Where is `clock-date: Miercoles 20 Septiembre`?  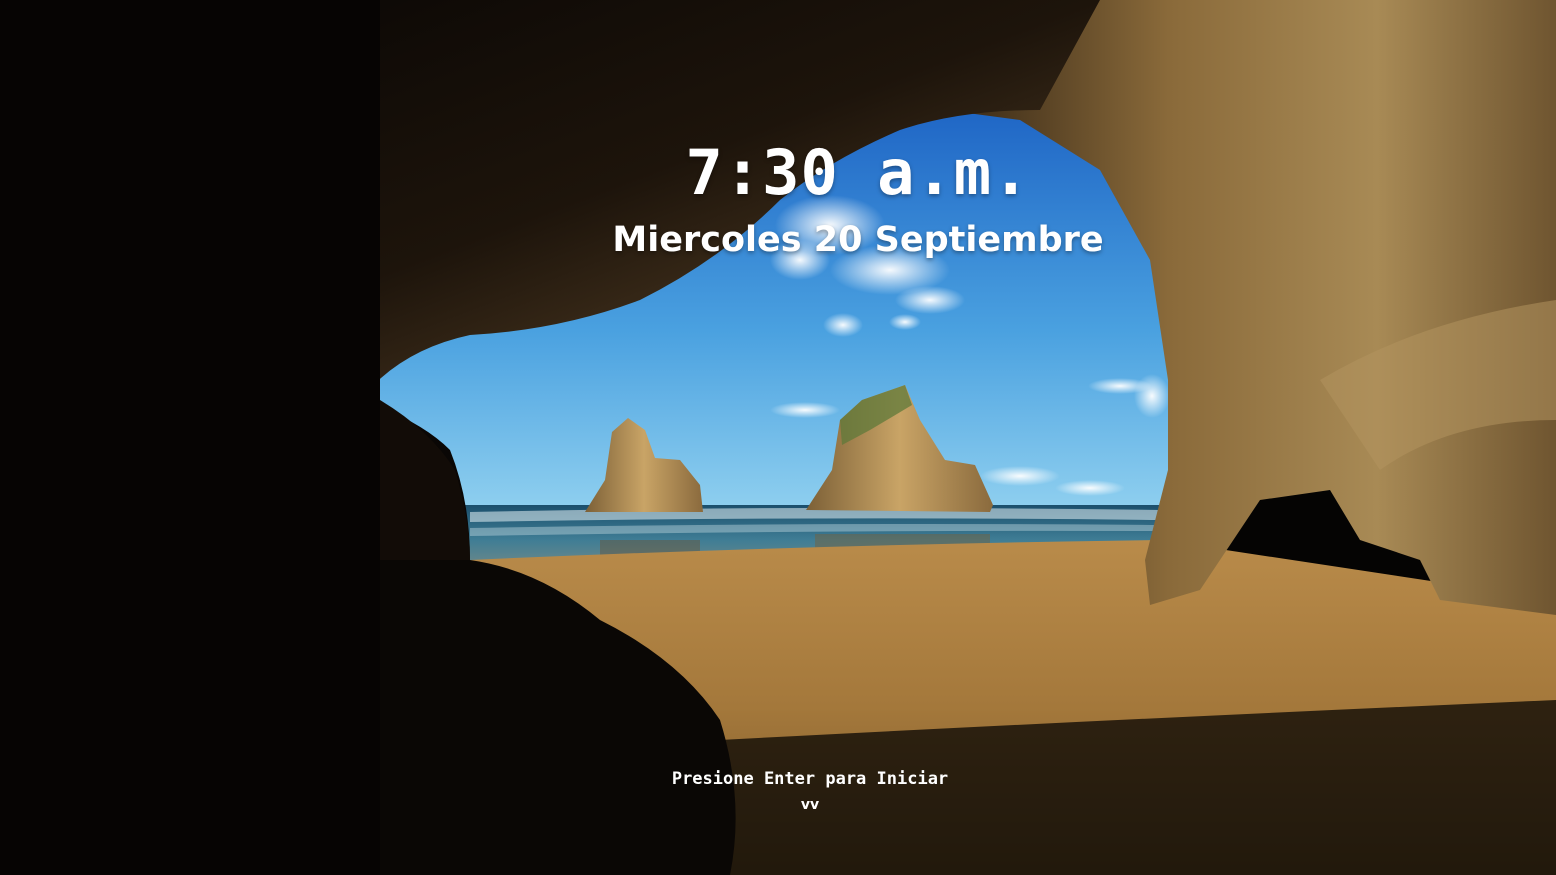 clock-date: Miercoles 20 Septiembre is located at coordinates (858, 240).